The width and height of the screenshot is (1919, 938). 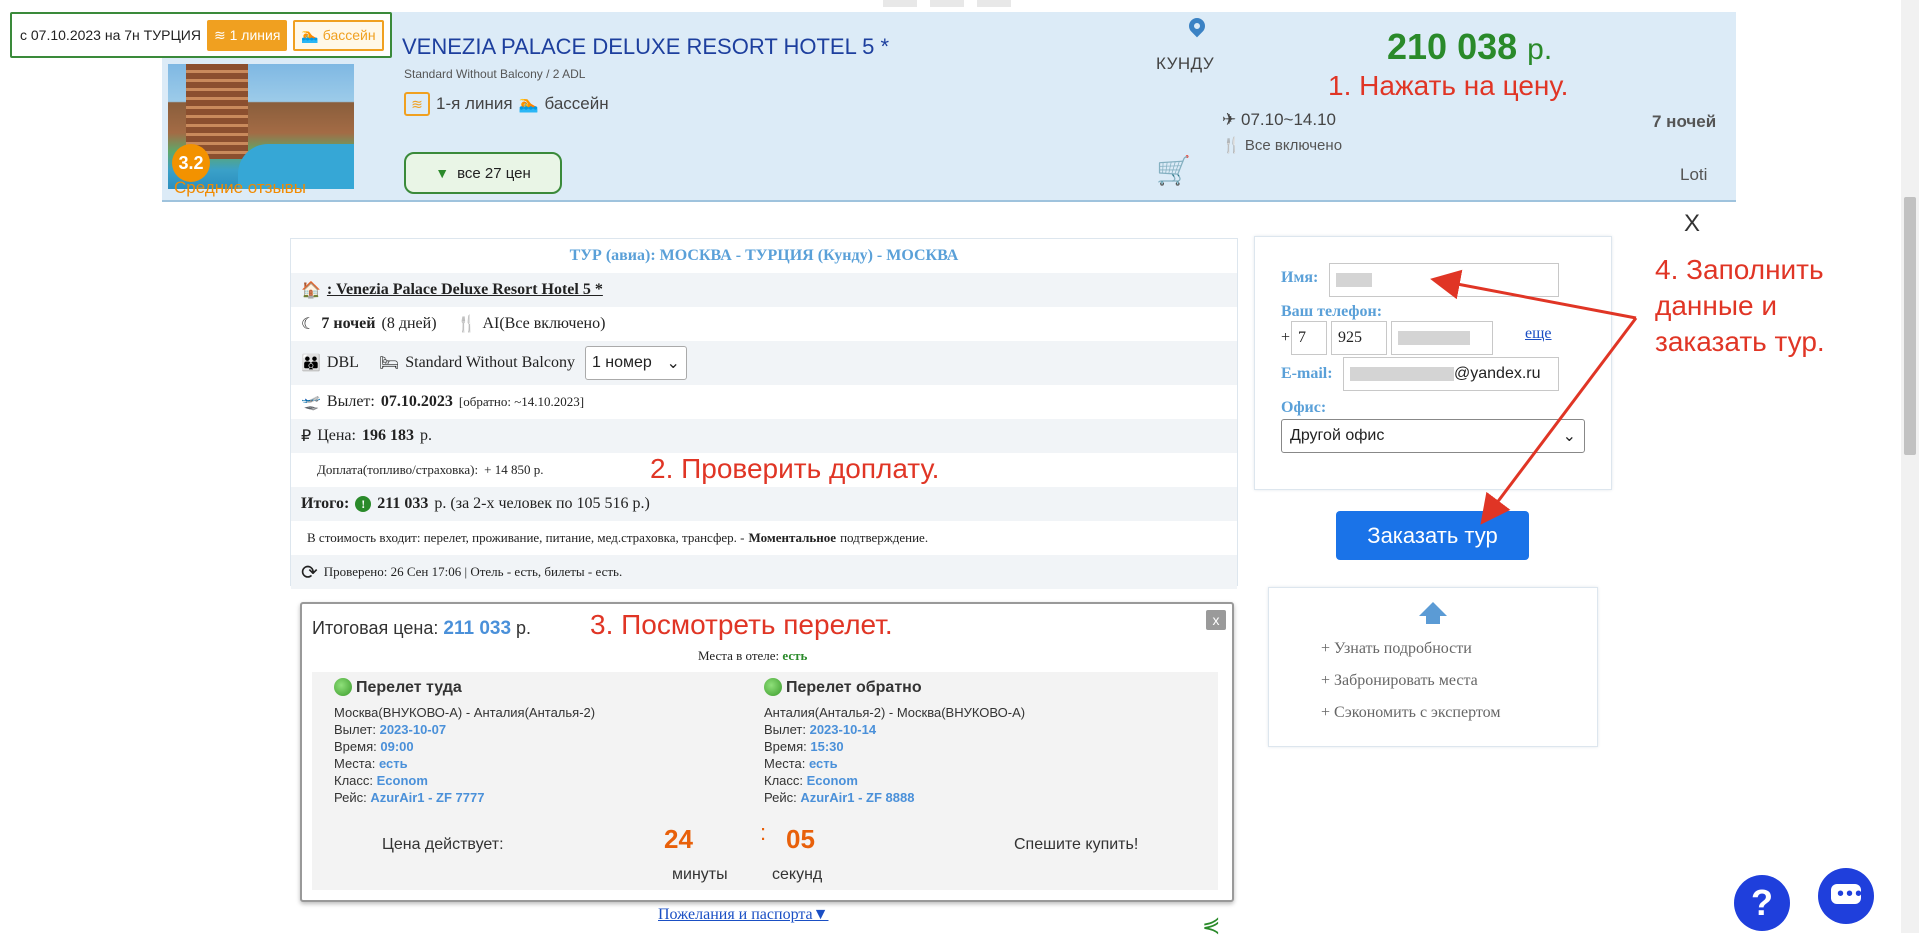 What do you see at coordinates (1332, 311) in the screenshot?
I see `phone-label: Ваш телефон:` at bounding box center [1332, 311].